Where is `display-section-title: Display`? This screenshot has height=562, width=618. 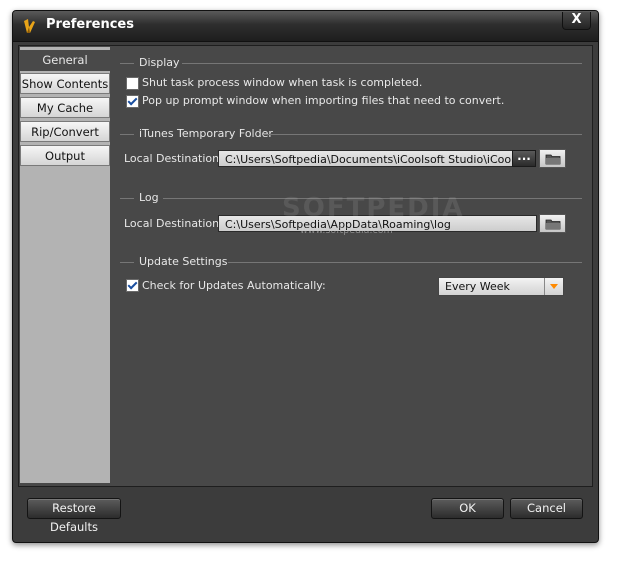
display-section-title: Display is located at coordinates (159, 62).